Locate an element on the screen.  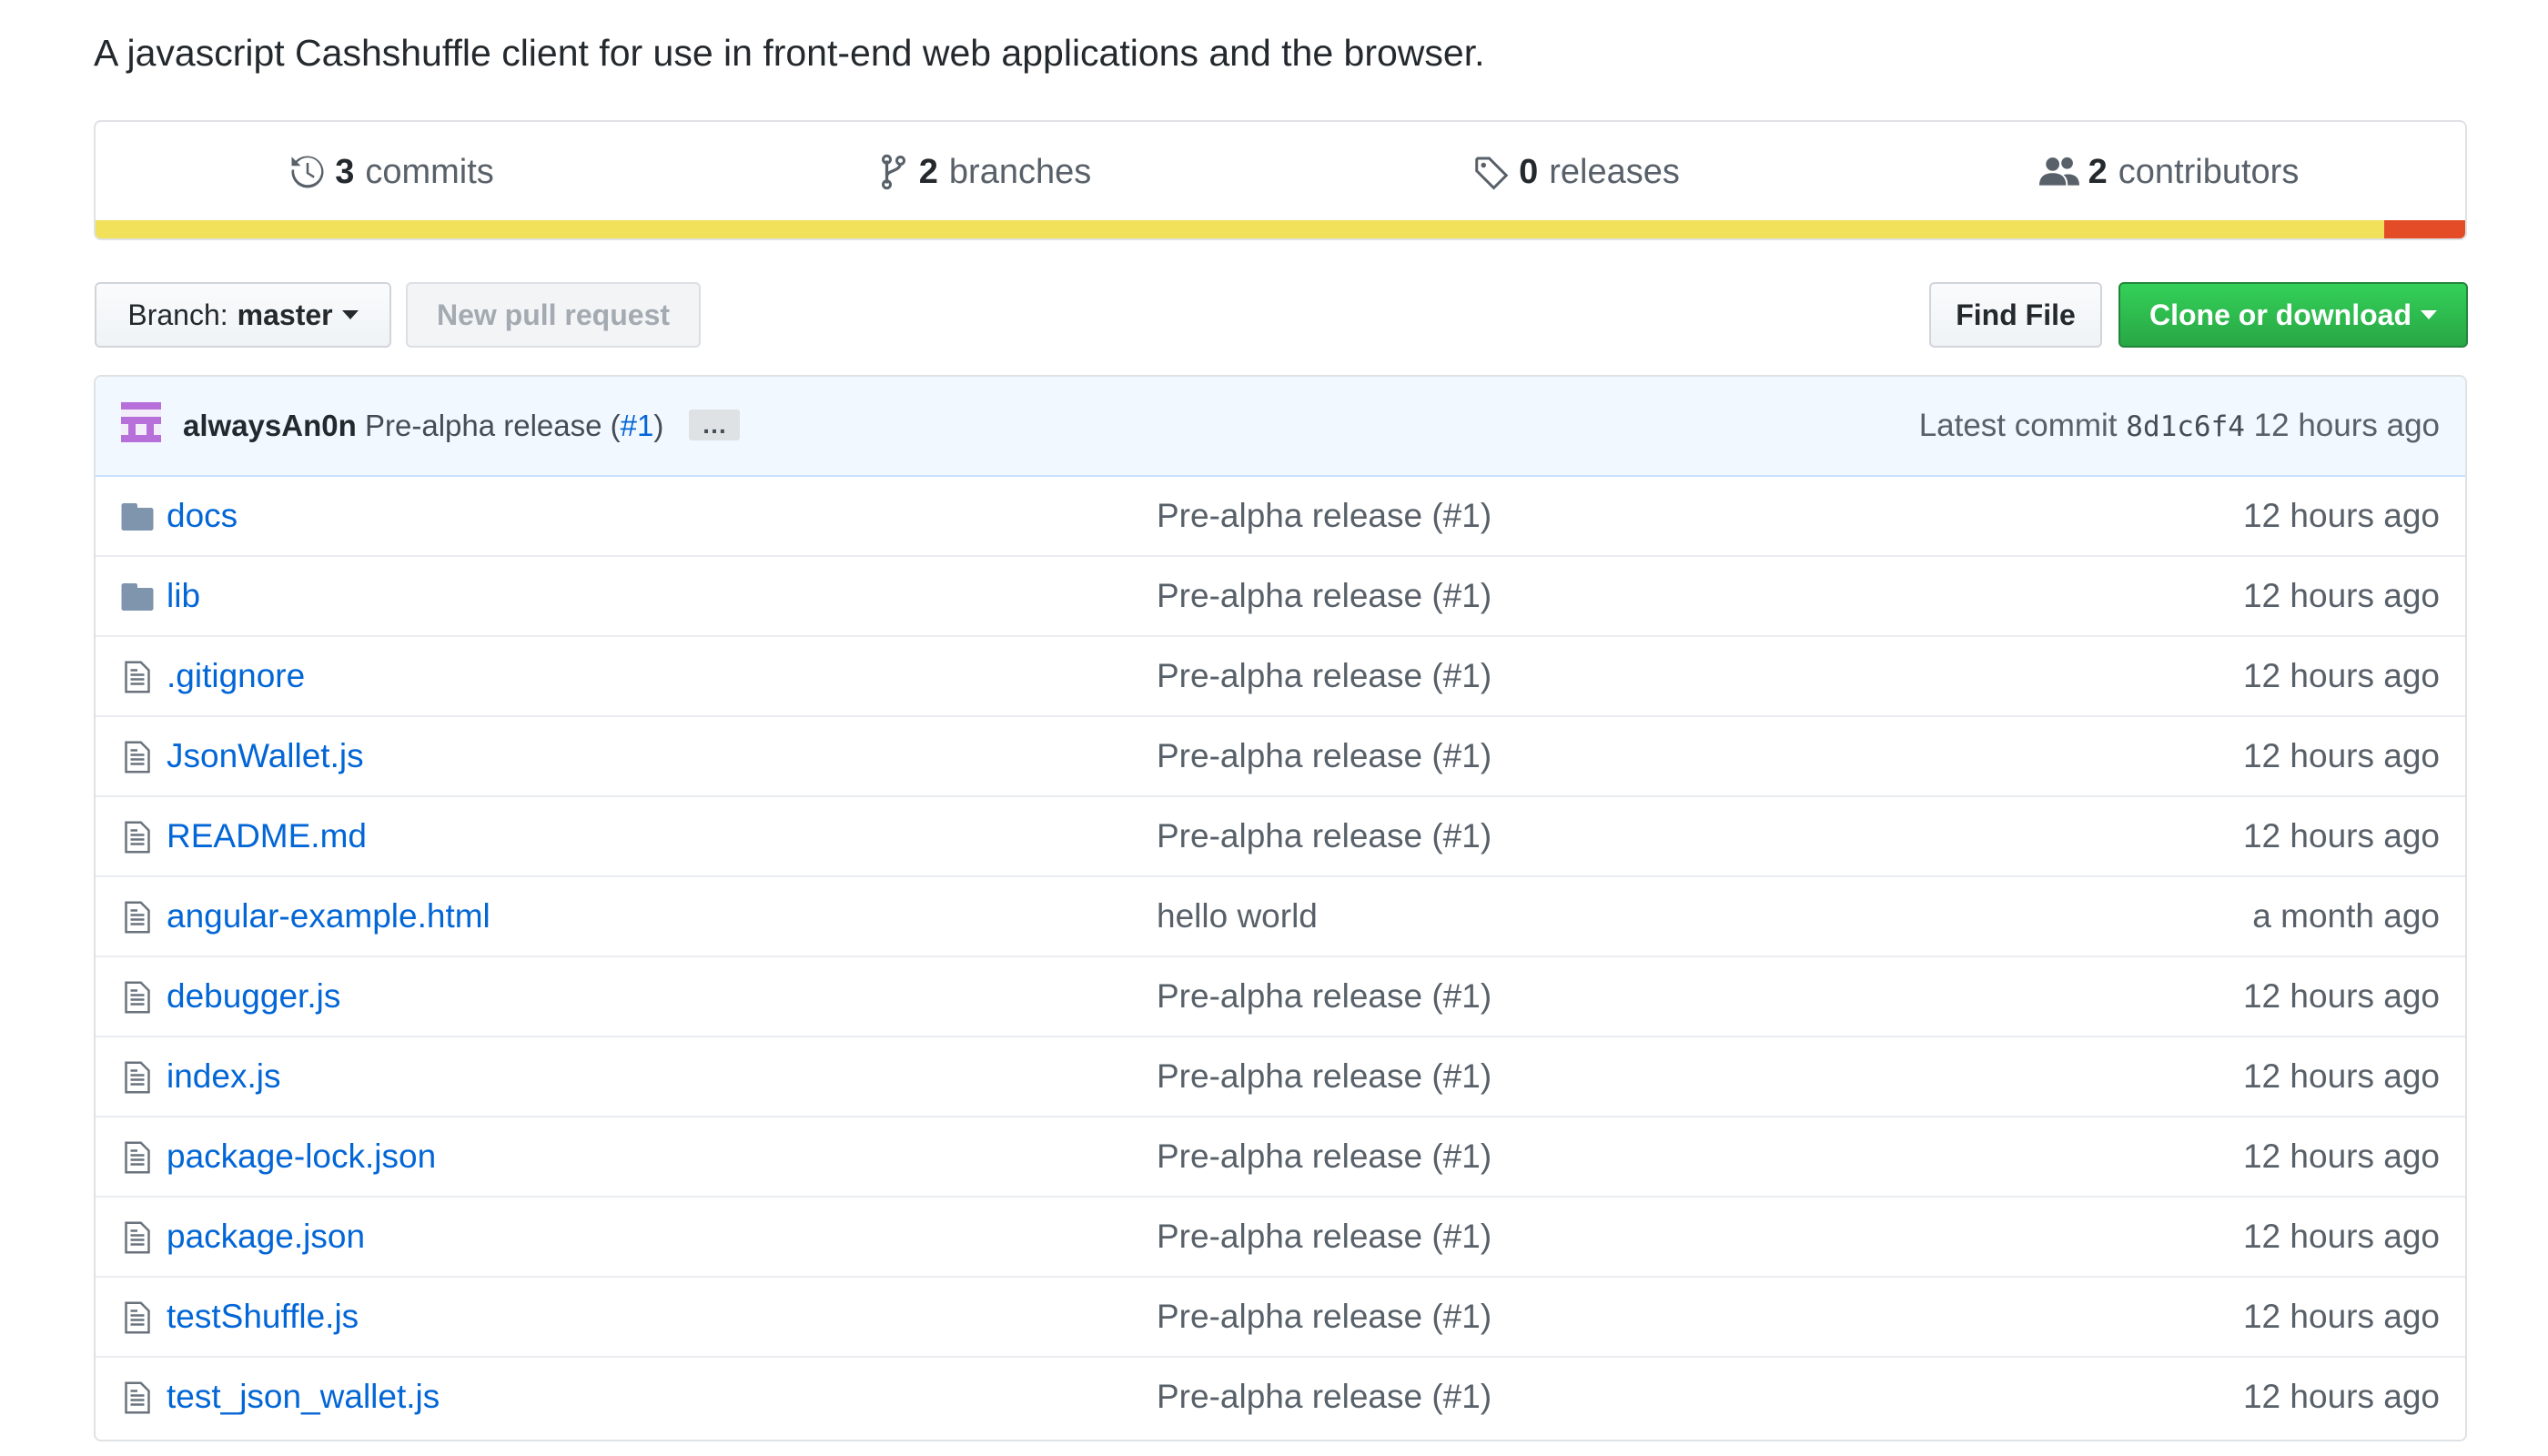
commit-message: Pre-alpha release (#1) is located at coordinates (514, 426).